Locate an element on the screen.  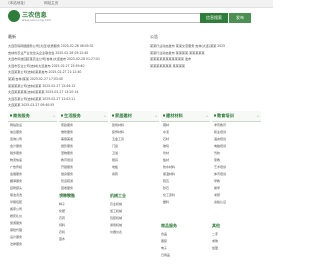
category-item: 家政服务 is located at coordinates (84, 125).